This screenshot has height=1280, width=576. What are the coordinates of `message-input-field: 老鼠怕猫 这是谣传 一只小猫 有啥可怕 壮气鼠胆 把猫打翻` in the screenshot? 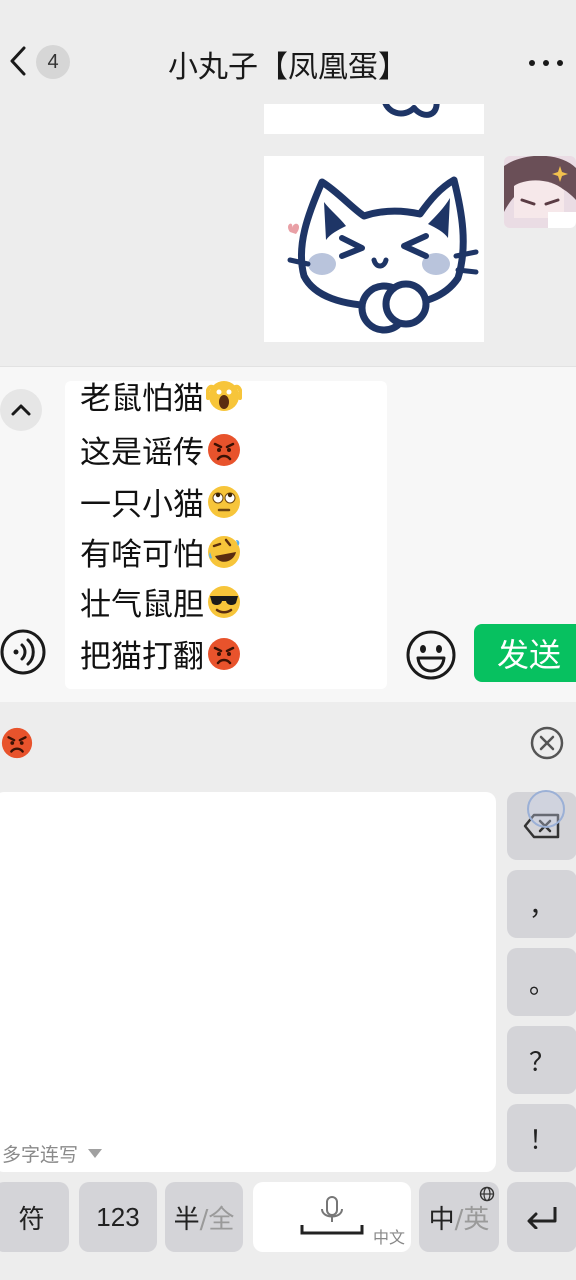 It's located at (226, 535).